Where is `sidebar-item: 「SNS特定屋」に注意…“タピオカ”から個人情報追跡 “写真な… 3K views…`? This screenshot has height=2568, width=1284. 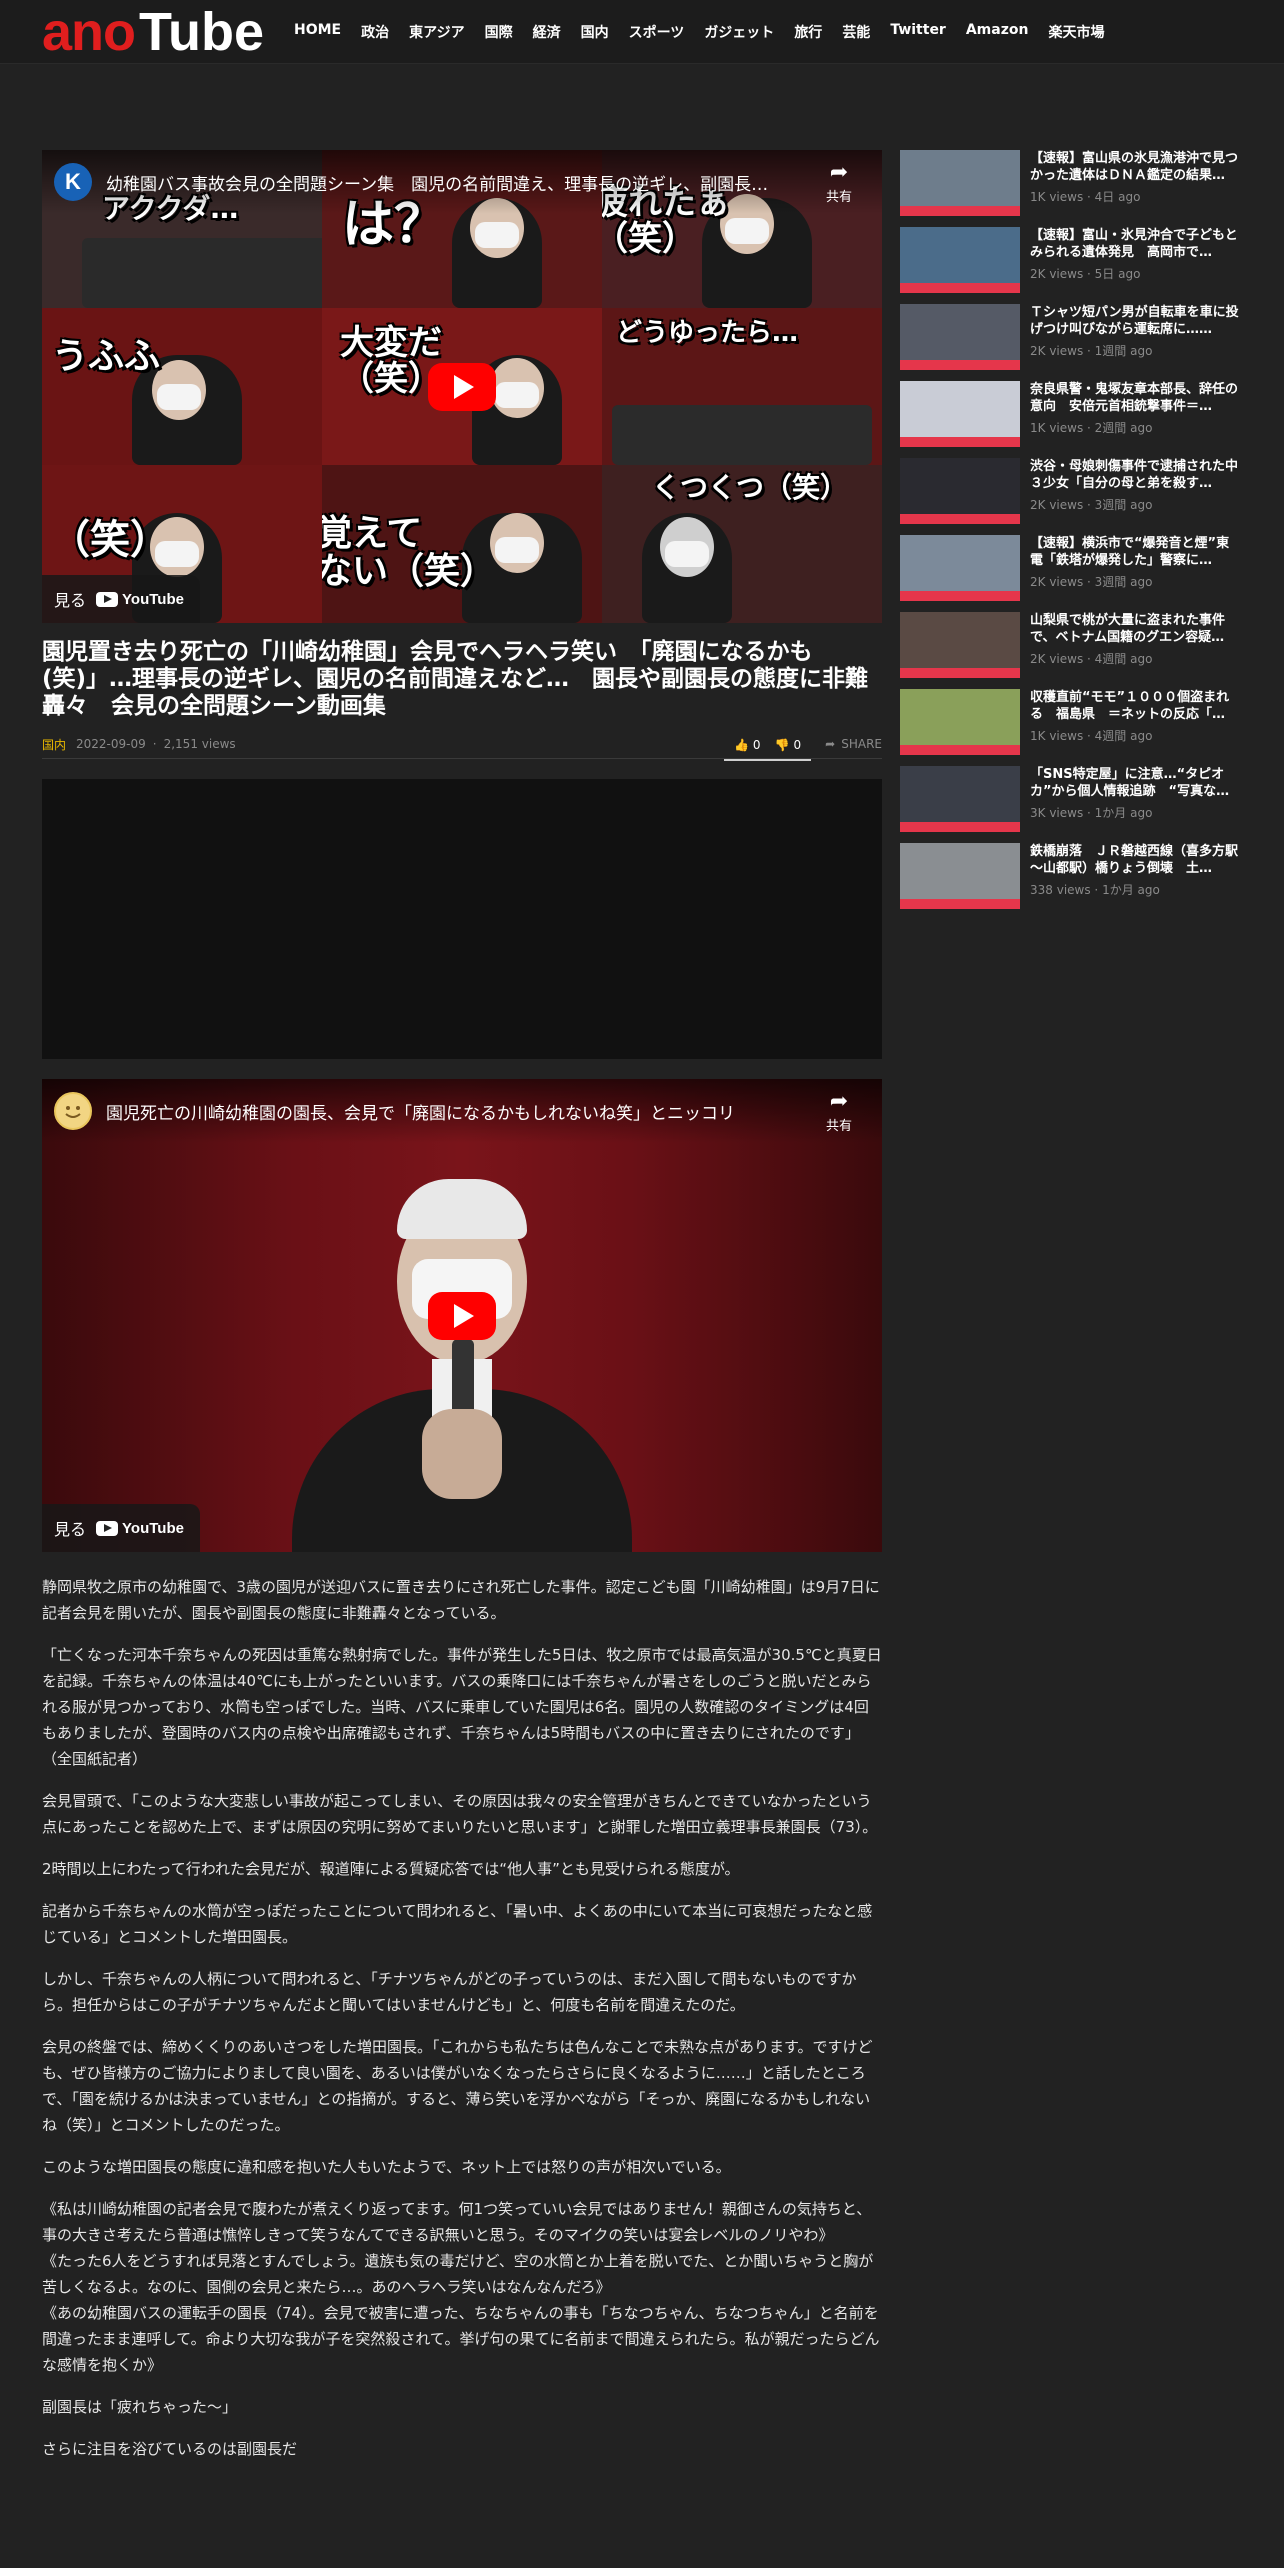 sidebar-item: 「SNS特定屋」に注意…“タピオカ”から個人情報追跡 “写真な… 3K views… is located at coordinates (1072, 799).